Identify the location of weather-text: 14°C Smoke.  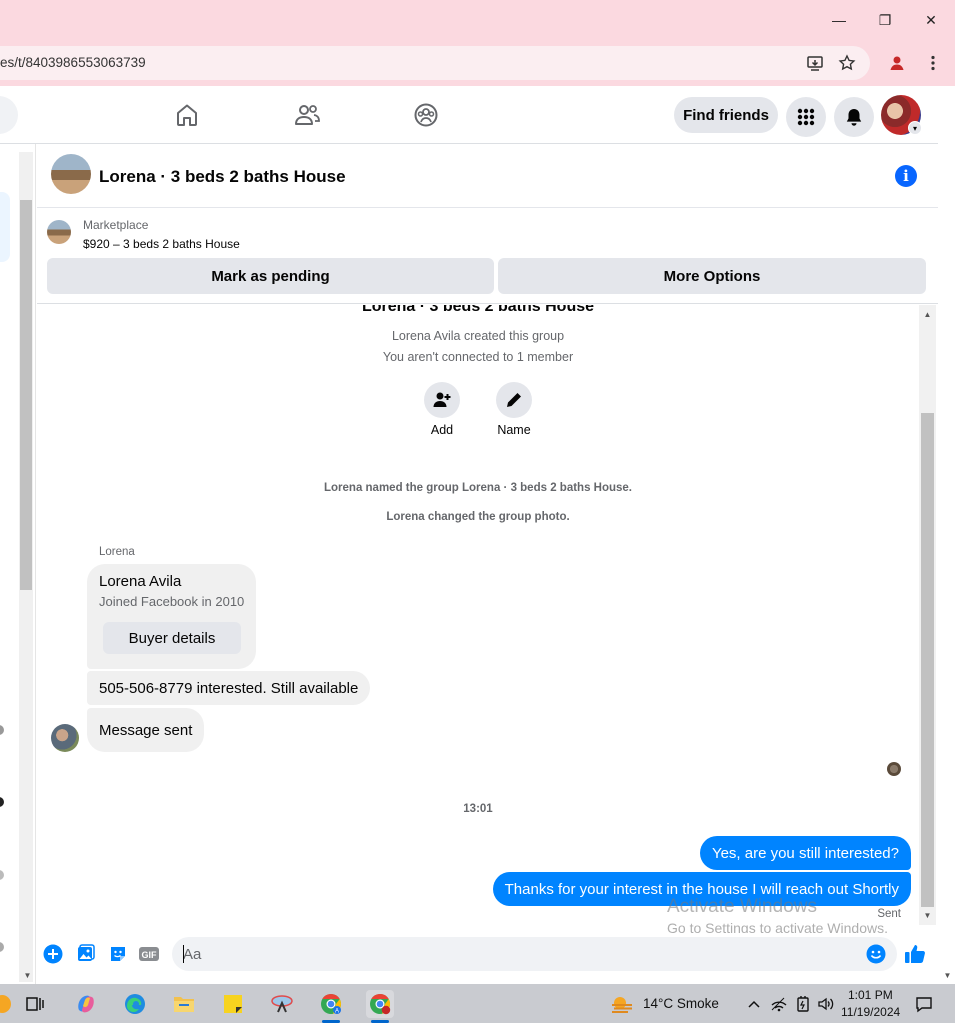
(681, 1003).